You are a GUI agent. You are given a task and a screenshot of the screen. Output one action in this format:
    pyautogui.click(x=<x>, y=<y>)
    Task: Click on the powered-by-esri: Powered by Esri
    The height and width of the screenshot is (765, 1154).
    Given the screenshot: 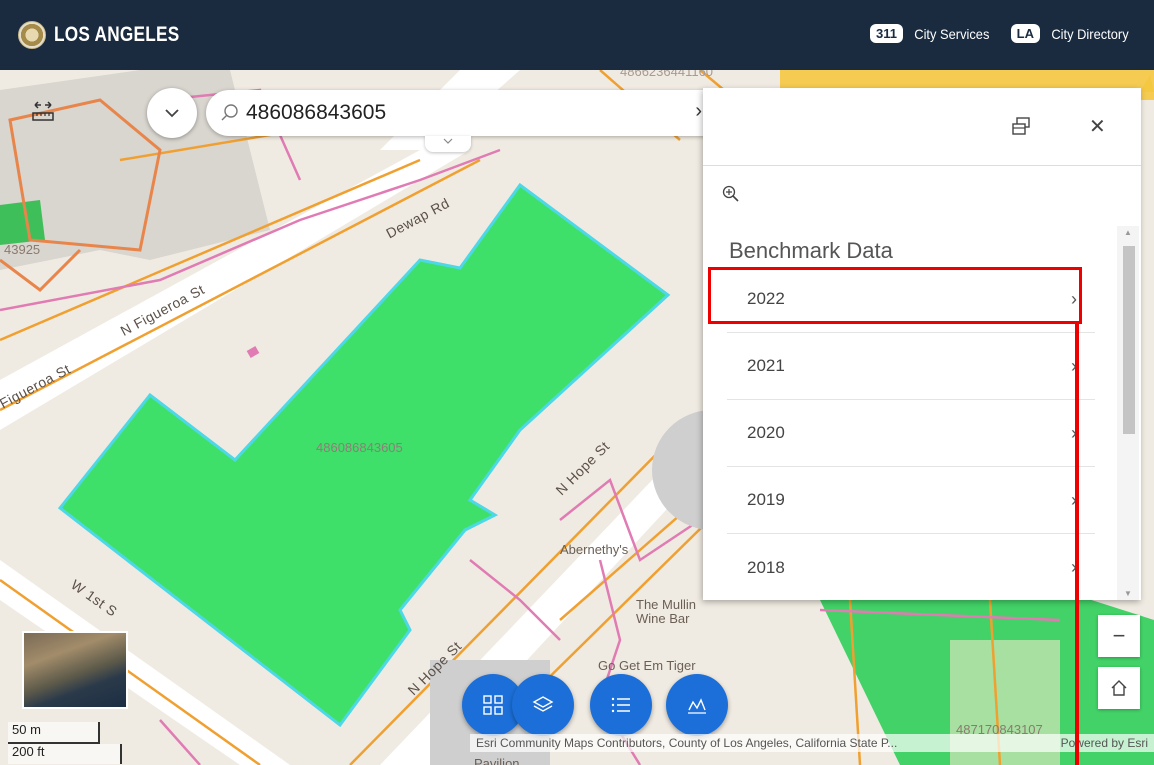 What is the action you would take?
    pyautogui.click(x=1104, y=743)
    